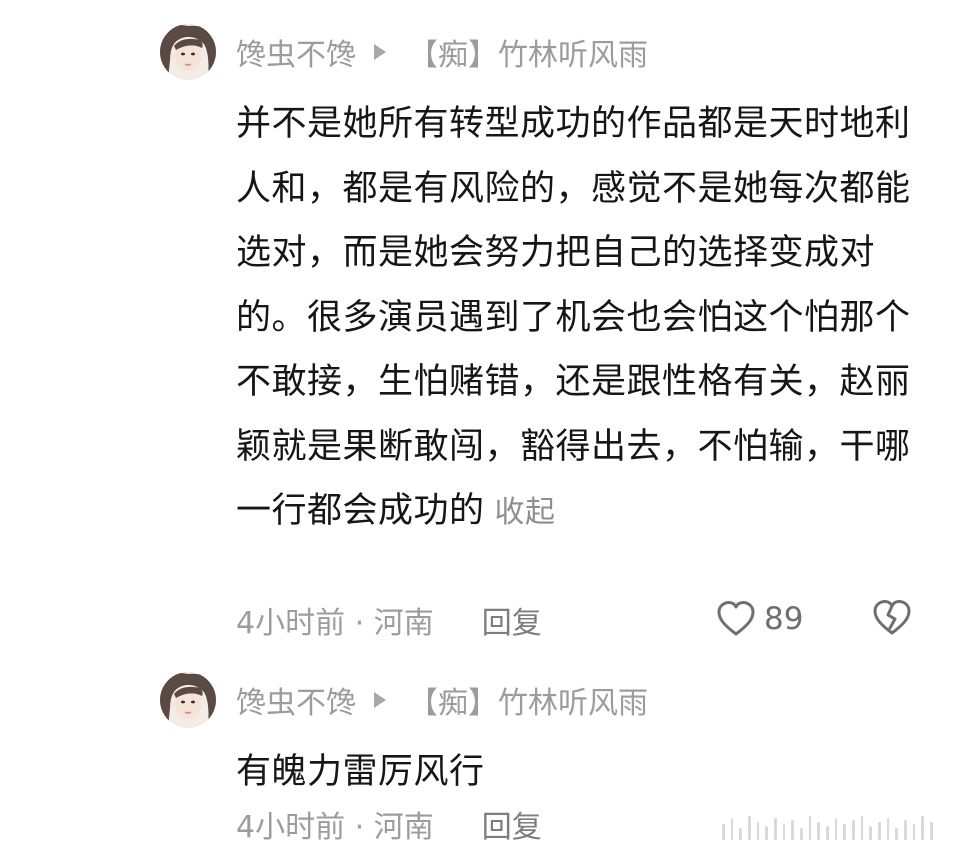 The width and height of the screenshot is (960, 849). What do you see at coordinates (759, 619) in the screenshot?
I see `like-button: 89` at bounding box center [759, 619].